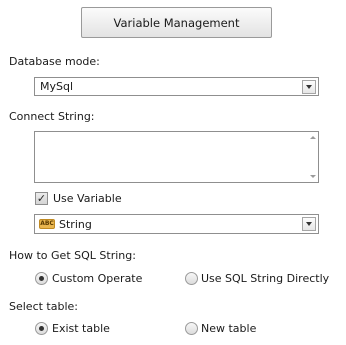  Describe the element at coordinates (265, 278) in the screenshot. I see `use-sql-string-directly-label: Use SQL String Directly` at that location.